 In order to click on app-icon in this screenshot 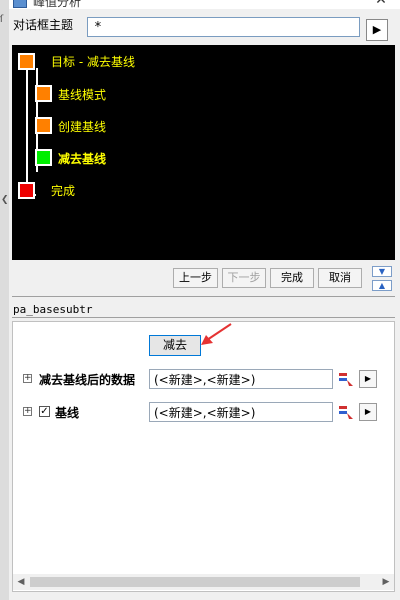, I will do `click(20, 4)`.